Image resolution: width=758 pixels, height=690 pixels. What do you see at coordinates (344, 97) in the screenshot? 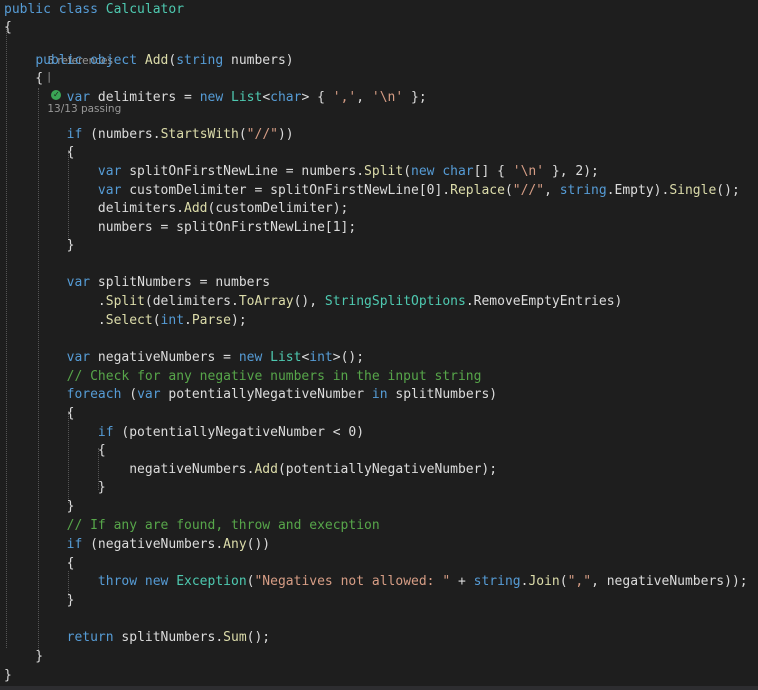
I see `code-token: ','` at bounding box center [344, 97].